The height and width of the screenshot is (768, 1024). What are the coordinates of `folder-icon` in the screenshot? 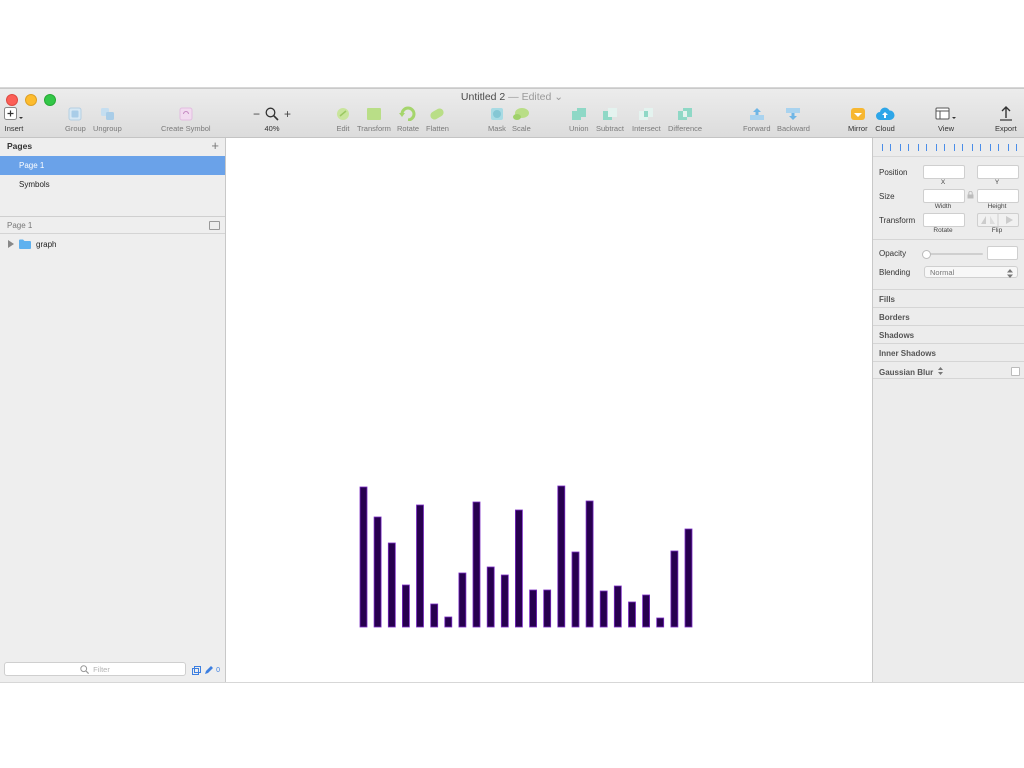 It's located at (25, 244).